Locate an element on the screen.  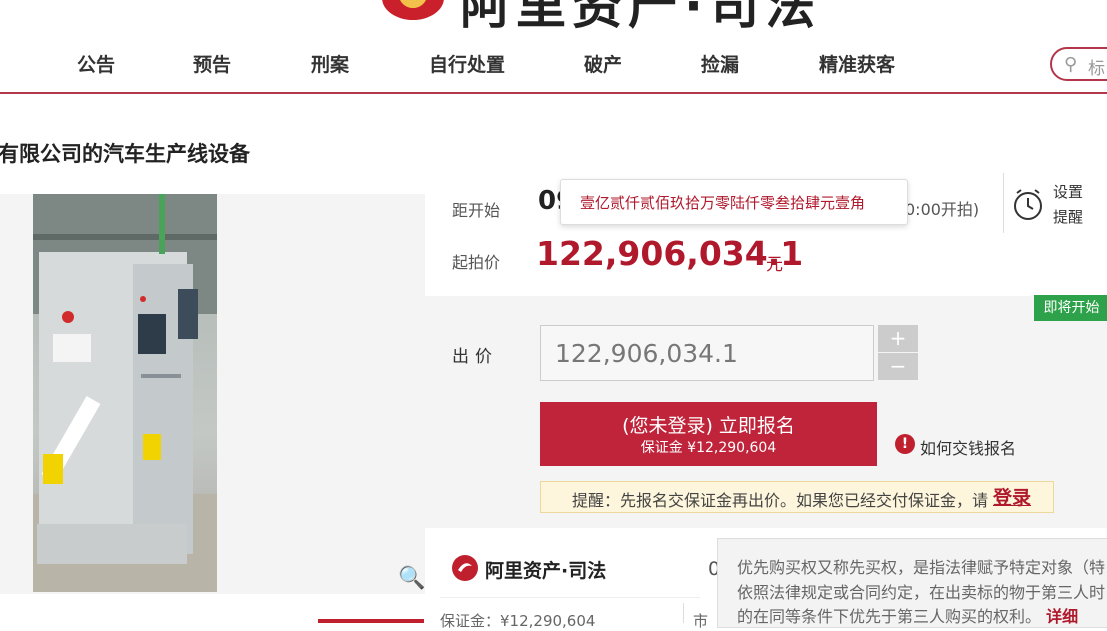
set-reminder-link-line2: 提醒 is located at coordinates (1068, 216).